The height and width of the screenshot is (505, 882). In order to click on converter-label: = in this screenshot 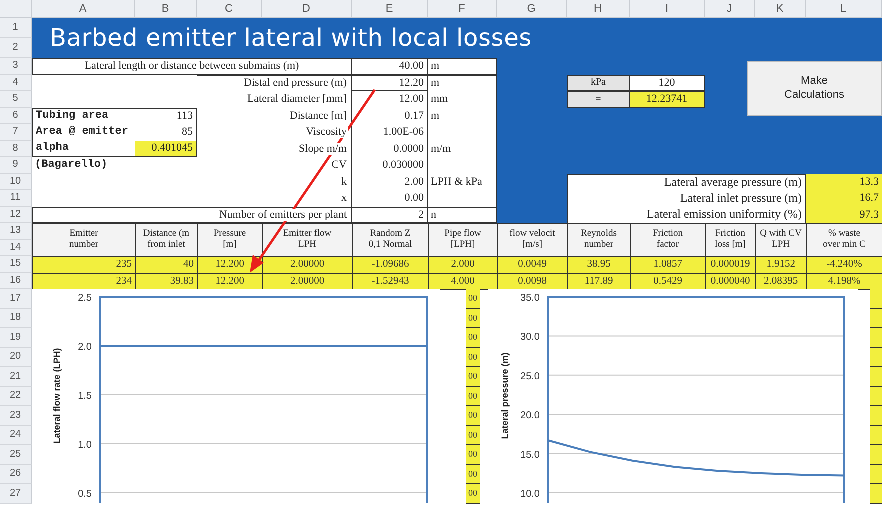, I will do `click(598, 99)`.